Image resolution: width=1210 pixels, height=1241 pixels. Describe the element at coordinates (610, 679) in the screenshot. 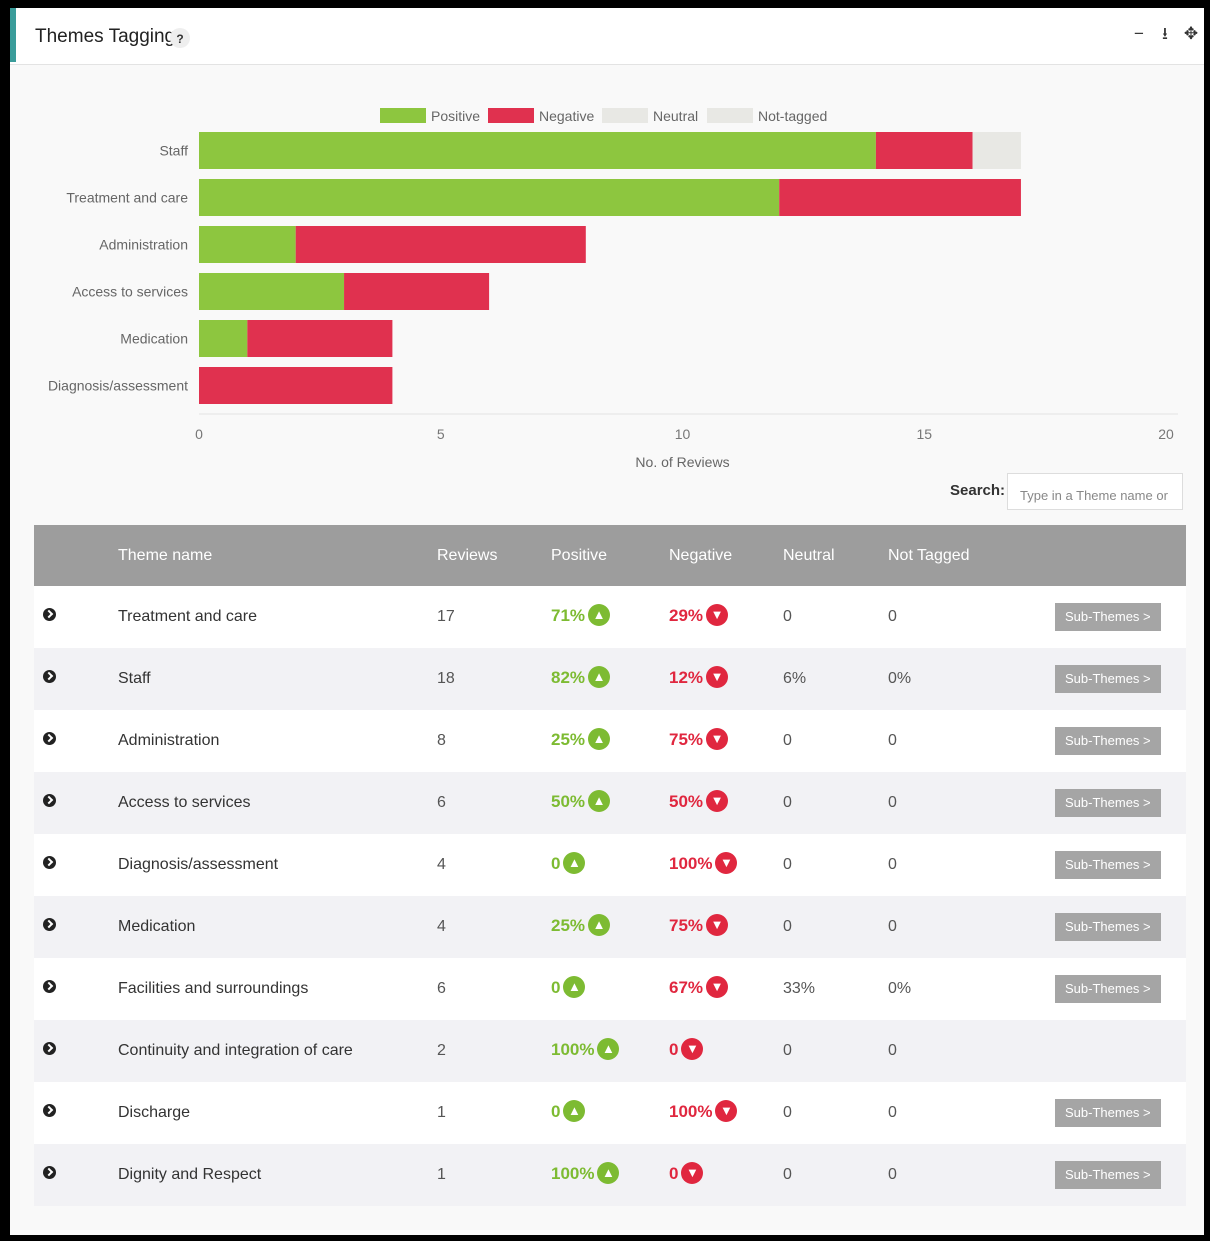

I see `table-row: Staff 18 82% ▲ 12% ▼ 6% 0% Sub-Themes >` at that location.